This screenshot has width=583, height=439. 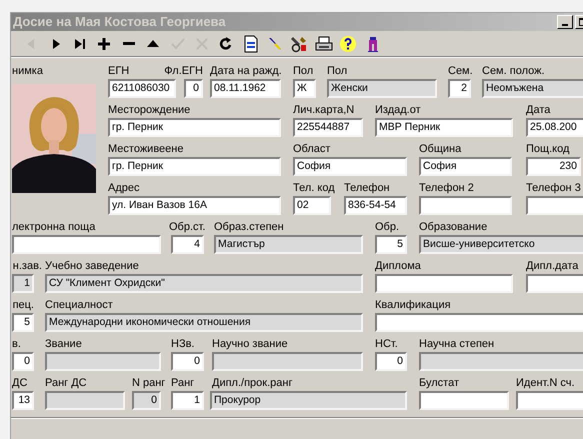 What do you see at coordinates (413, 304) in the screenshot?
I see `field-label: Квалификация` at bounding box center [413, 304].